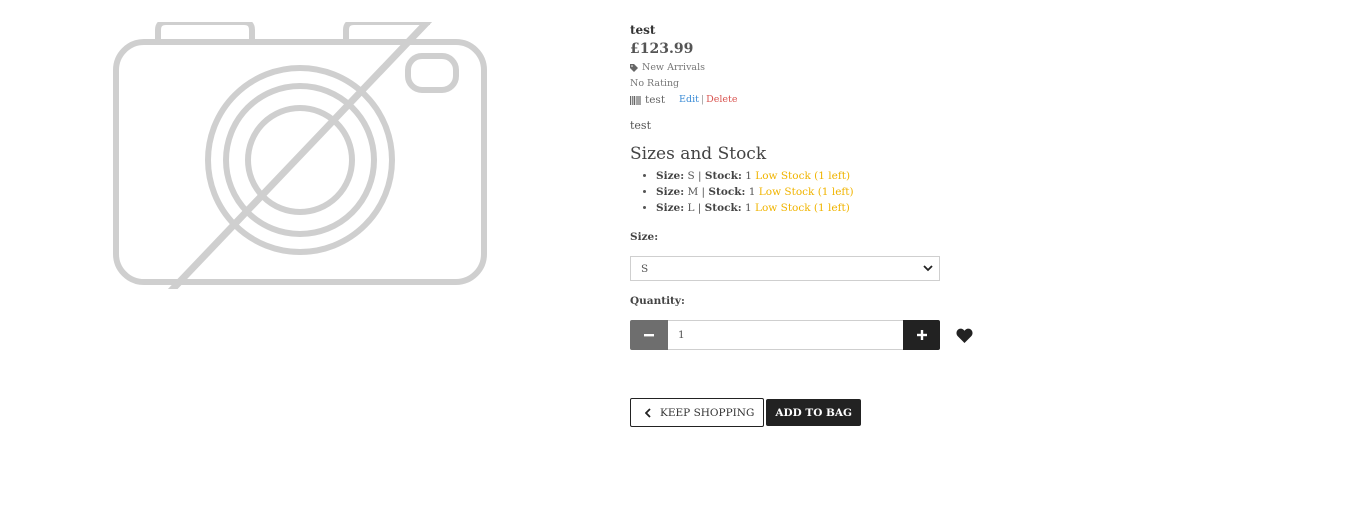 The image size is (1359, 516). I want to click on list-item: Size: M | Stock: 1 Low Stock (1 left), so click(823, 192).